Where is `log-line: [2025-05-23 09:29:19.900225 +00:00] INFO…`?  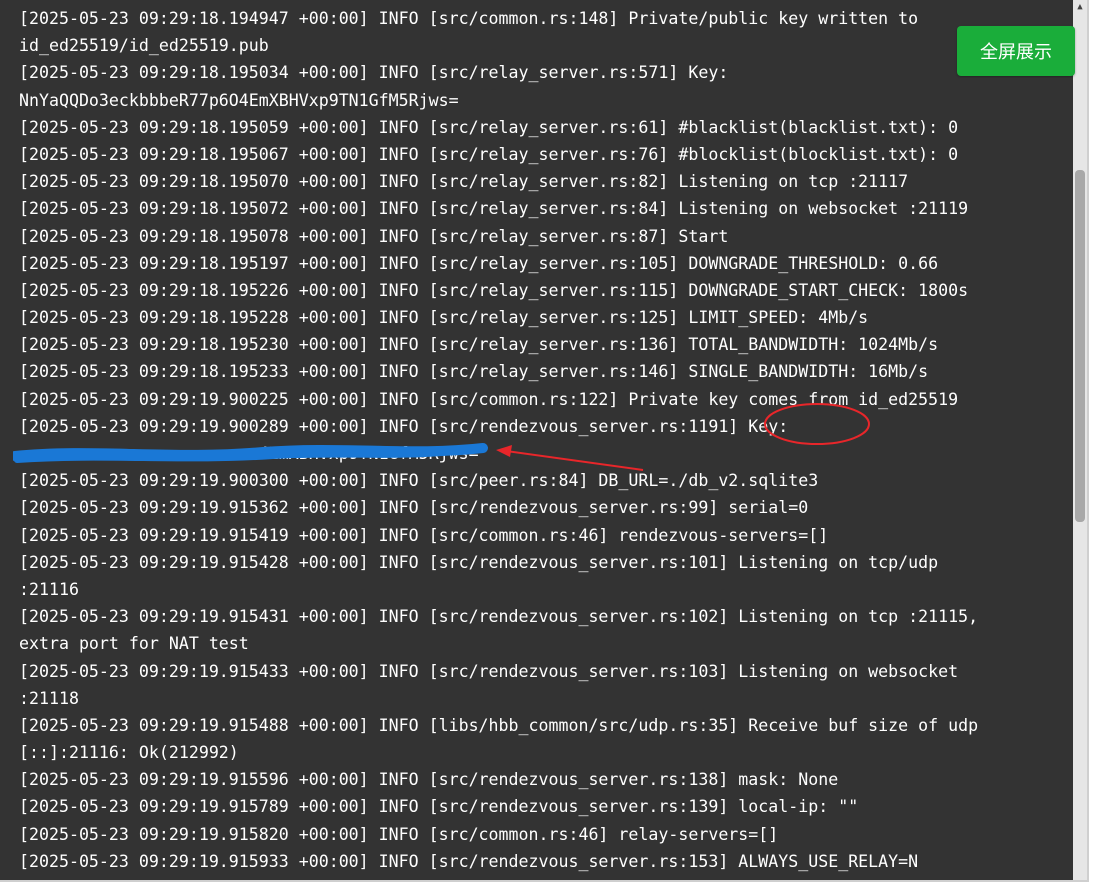
log-line: [2025-05-23 09:29:19.900225 +00:00] INFO… is located at coordinates (489, 399).